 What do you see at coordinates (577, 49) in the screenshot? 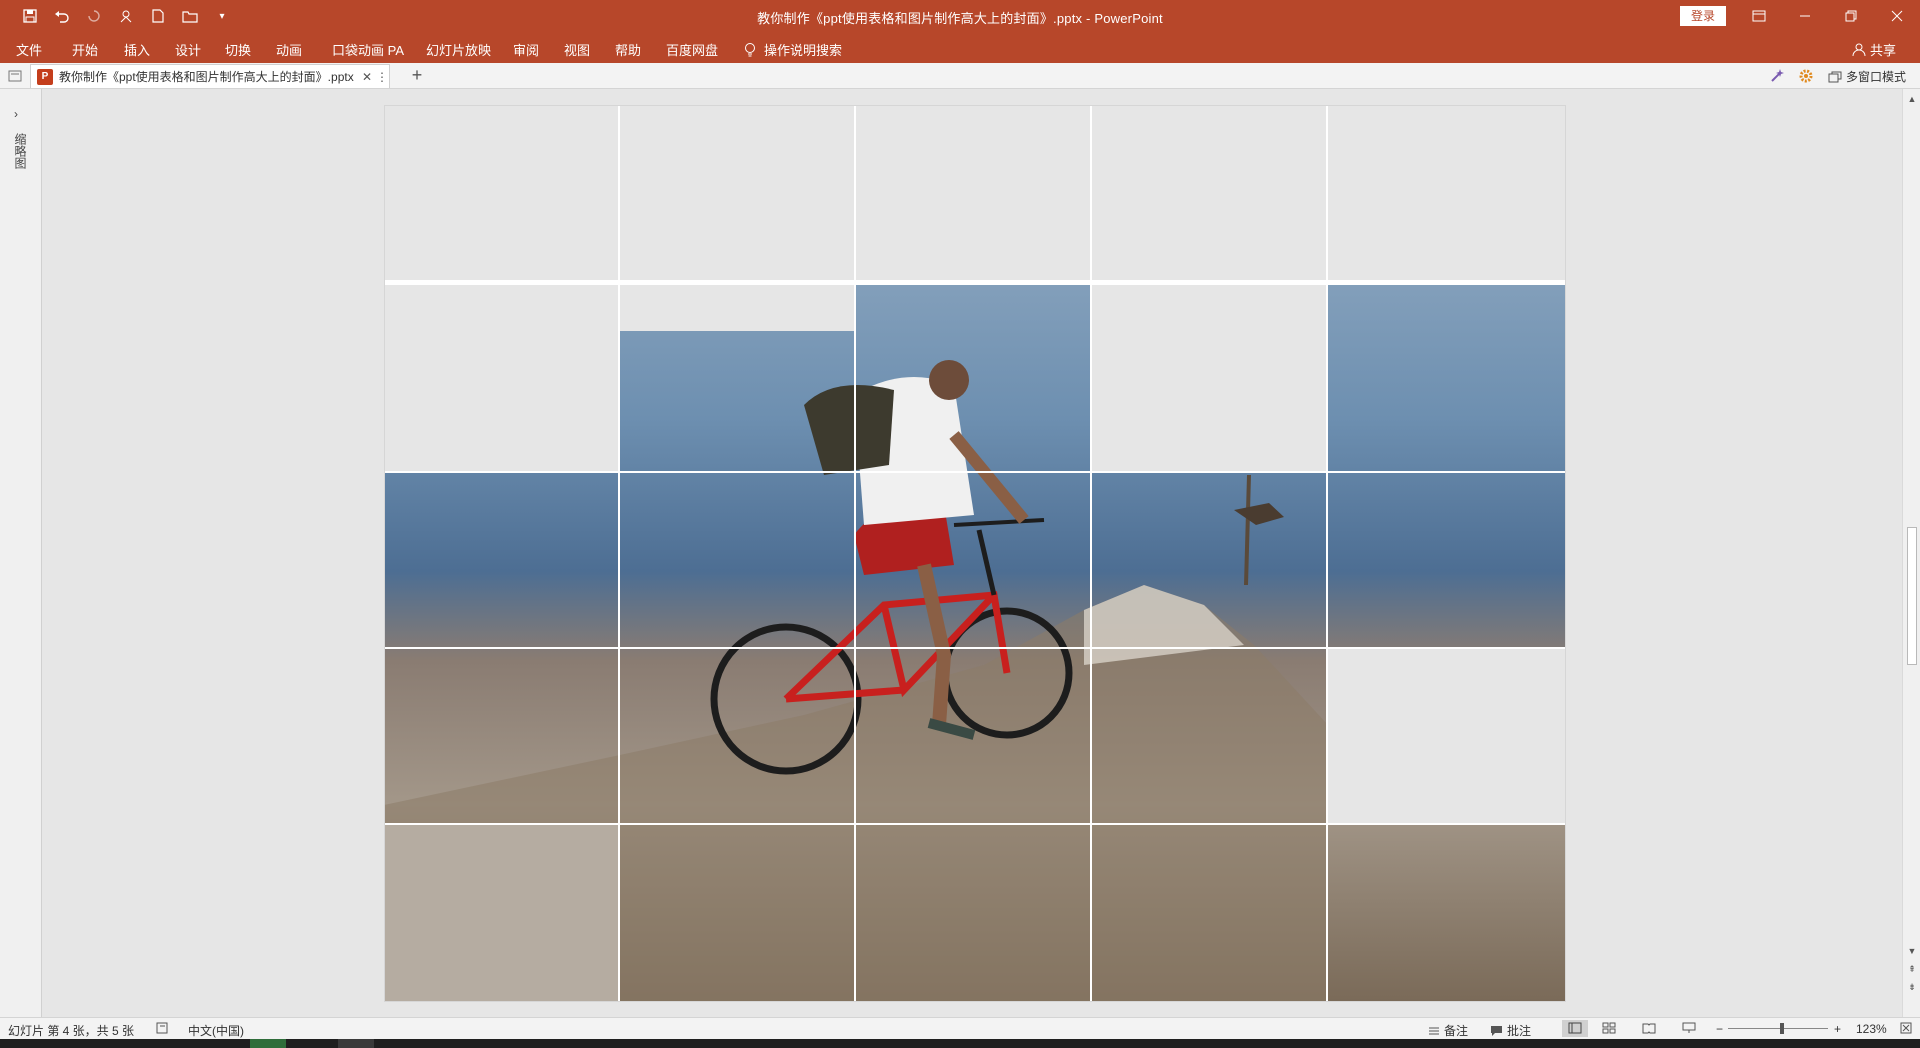
I see `tab-view: 视图` at bounding box center [577, 49].